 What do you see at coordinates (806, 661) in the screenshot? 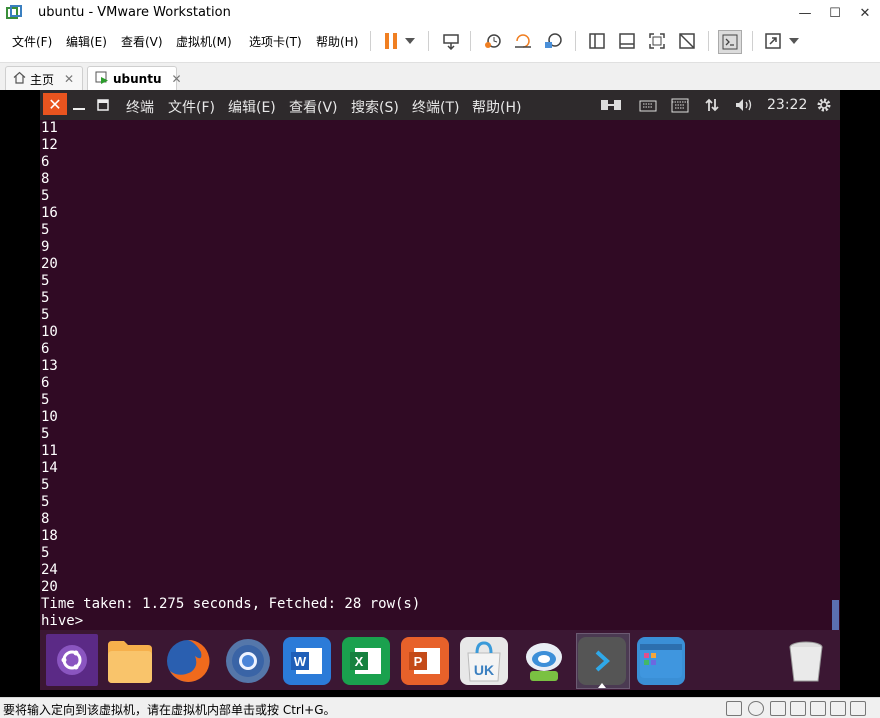
I see `trash-icon` at bounding box center [806, 661].